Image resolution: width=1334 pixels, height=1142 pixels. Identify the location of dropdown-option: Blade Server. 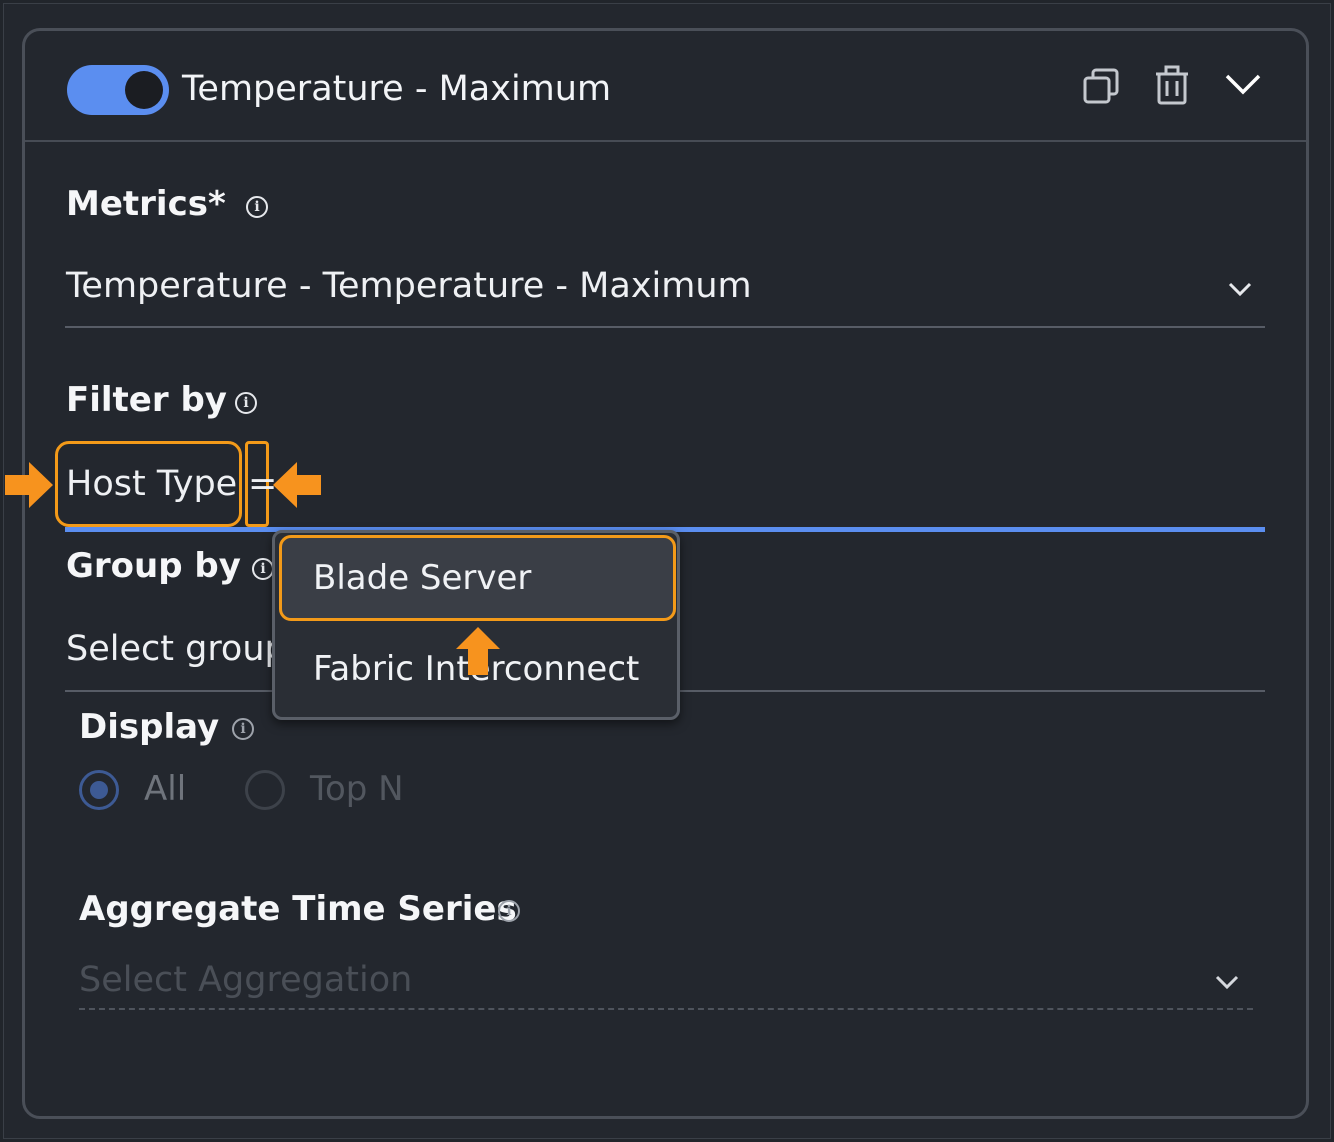
(422, 578).